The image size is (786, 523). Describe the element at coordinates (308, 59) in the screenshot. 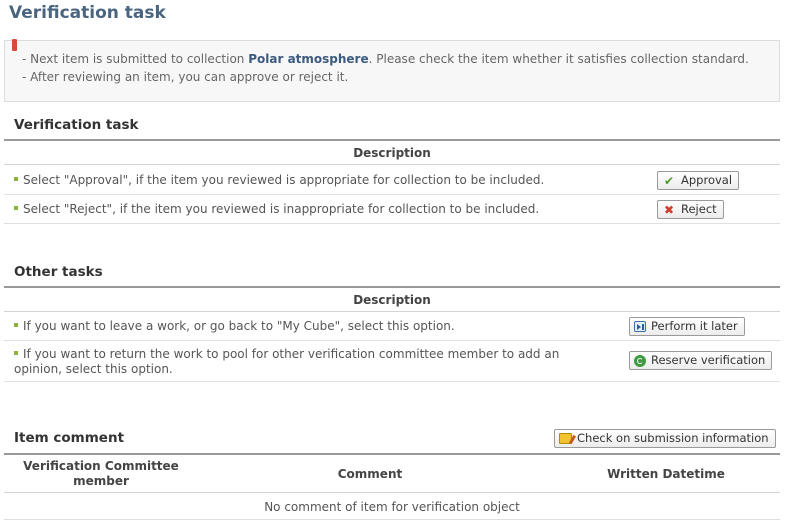

I see `collection-name: Polar atmosphere` at that location.